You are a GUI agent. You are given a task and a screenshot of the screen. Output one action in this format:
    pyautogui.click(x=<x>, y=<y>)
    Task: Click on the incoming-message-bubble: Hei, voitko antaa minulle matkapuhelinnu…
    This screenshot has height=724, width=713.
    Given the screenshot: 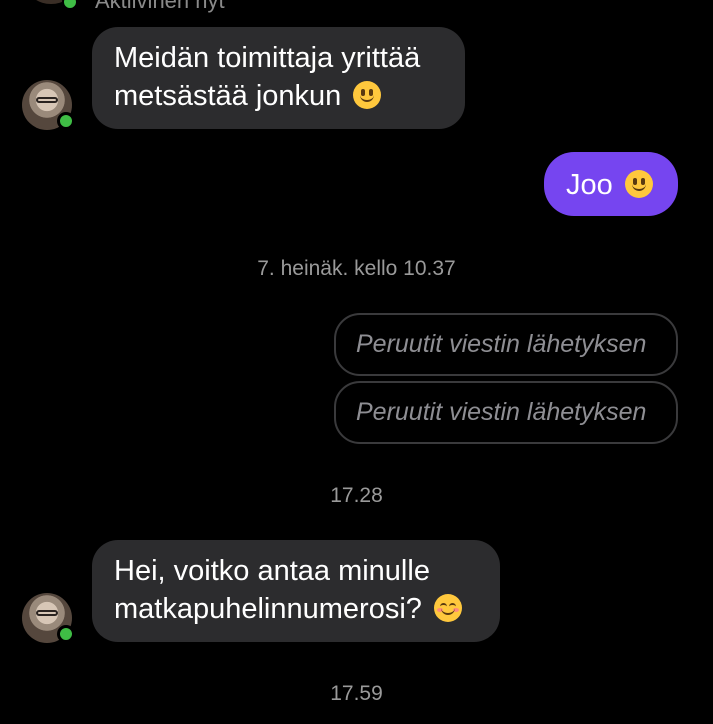 What is the action you would take?
    pyautogui.click(x=296, y=591)
    